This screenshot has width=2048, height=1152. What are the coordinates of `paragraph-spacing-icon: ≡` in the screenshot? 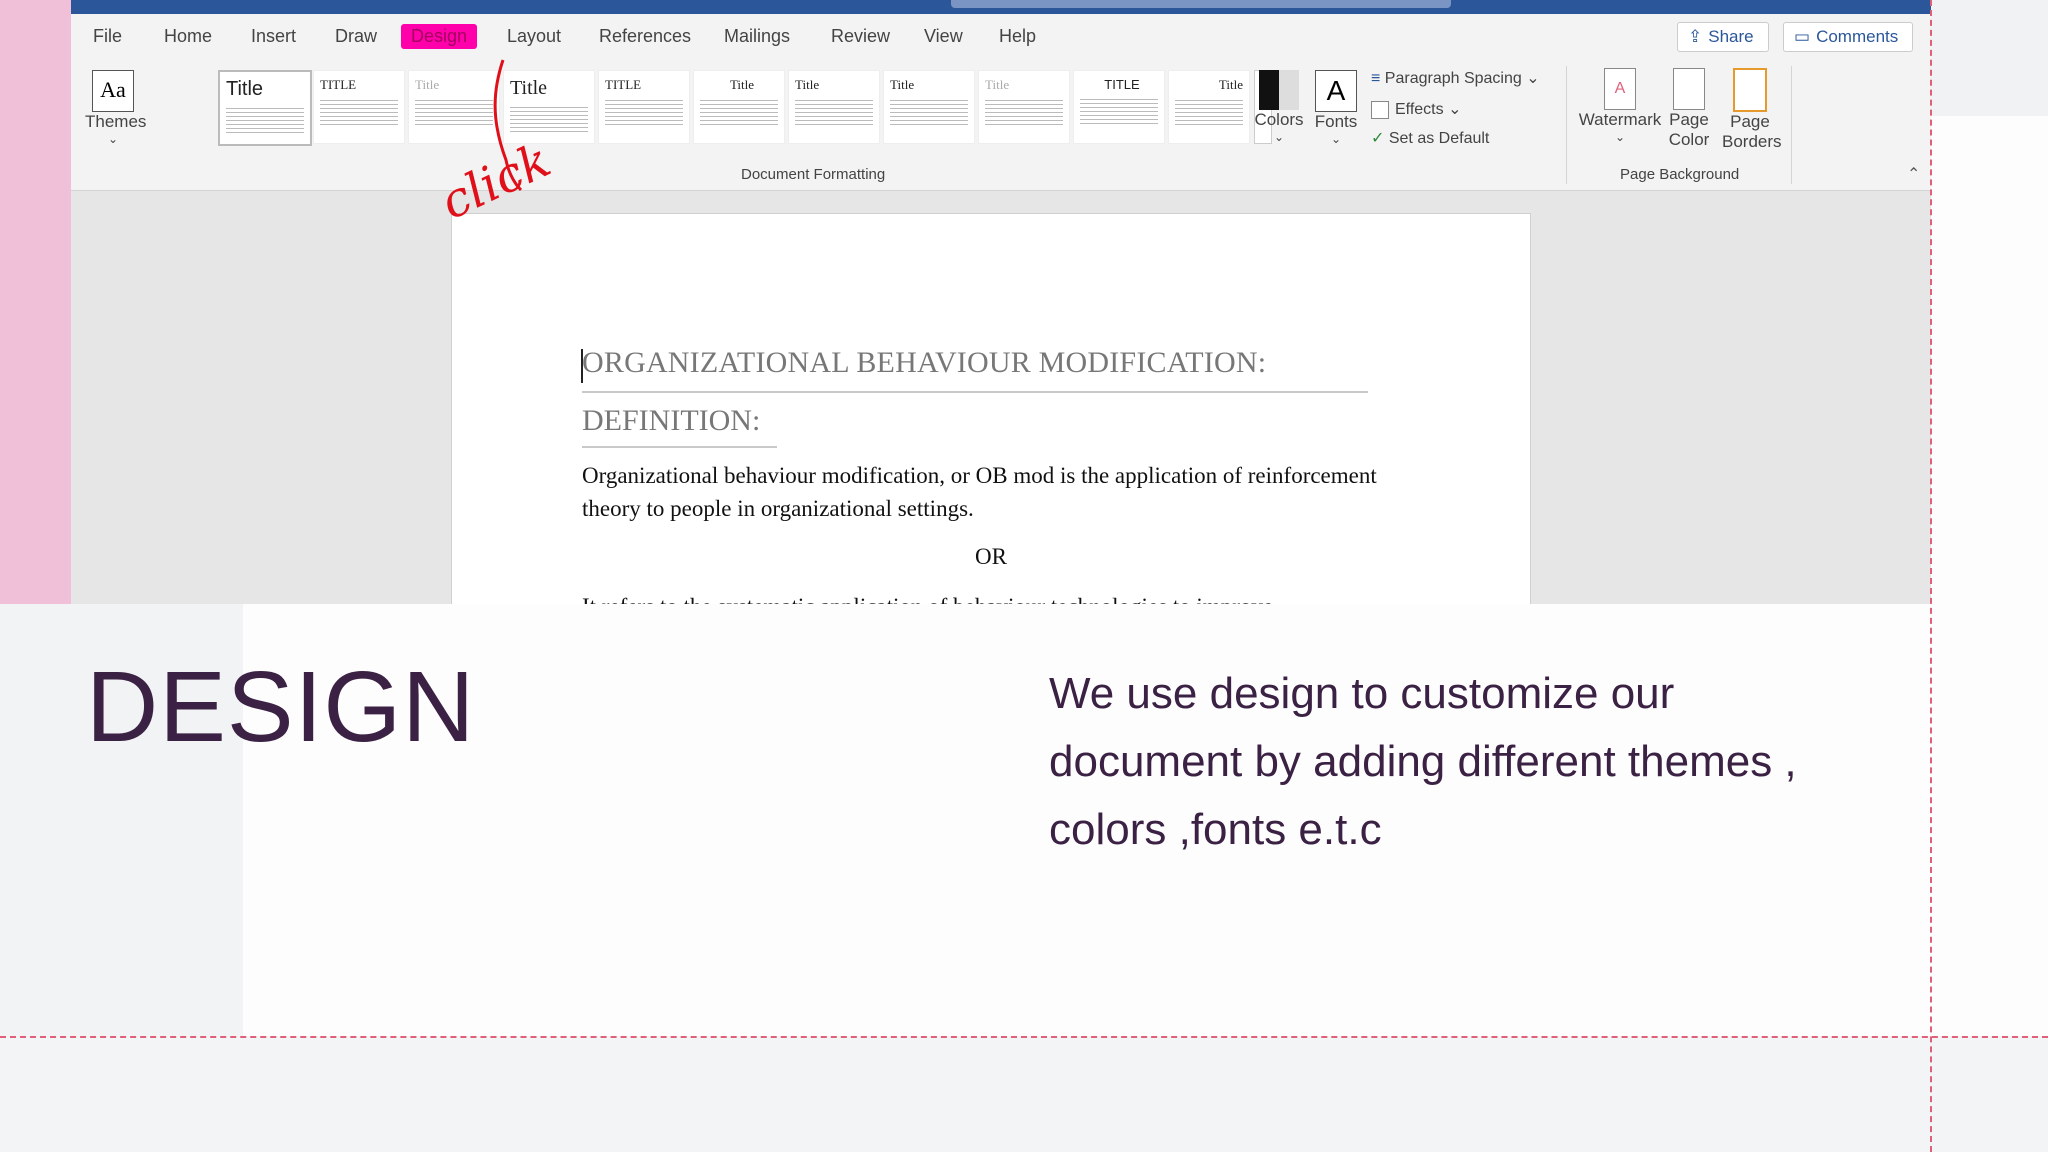 It's located at (1376, 78).